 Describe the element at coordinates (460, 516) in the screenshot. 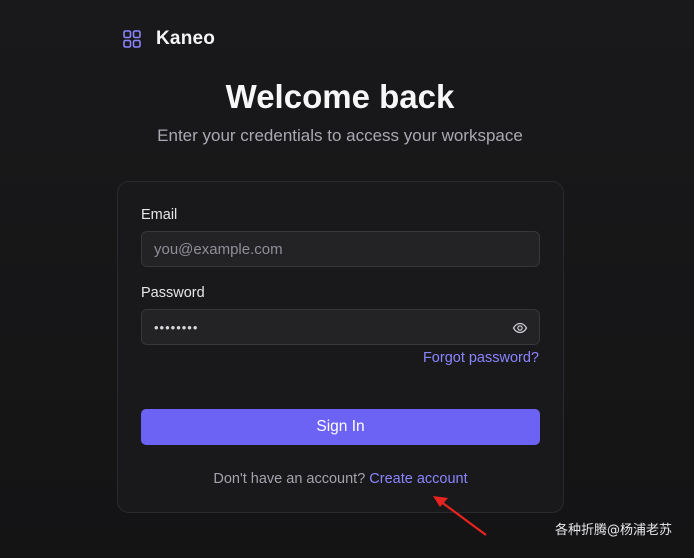

I see `annotation-arrow-icon` at that location.